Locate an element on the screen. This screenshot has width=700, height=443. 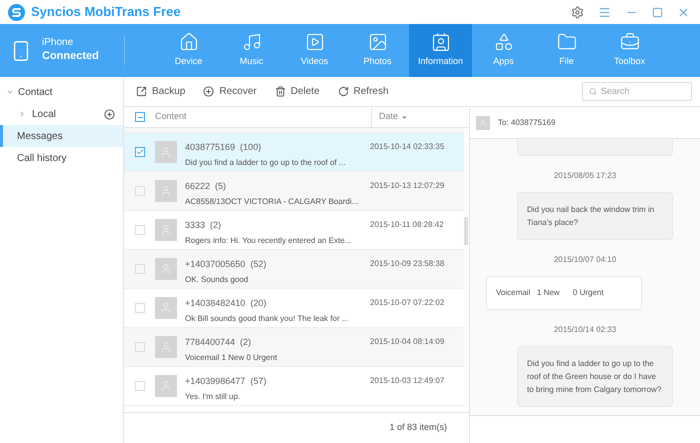
toolbar-button: Recover is located at coordinates (230, 91).